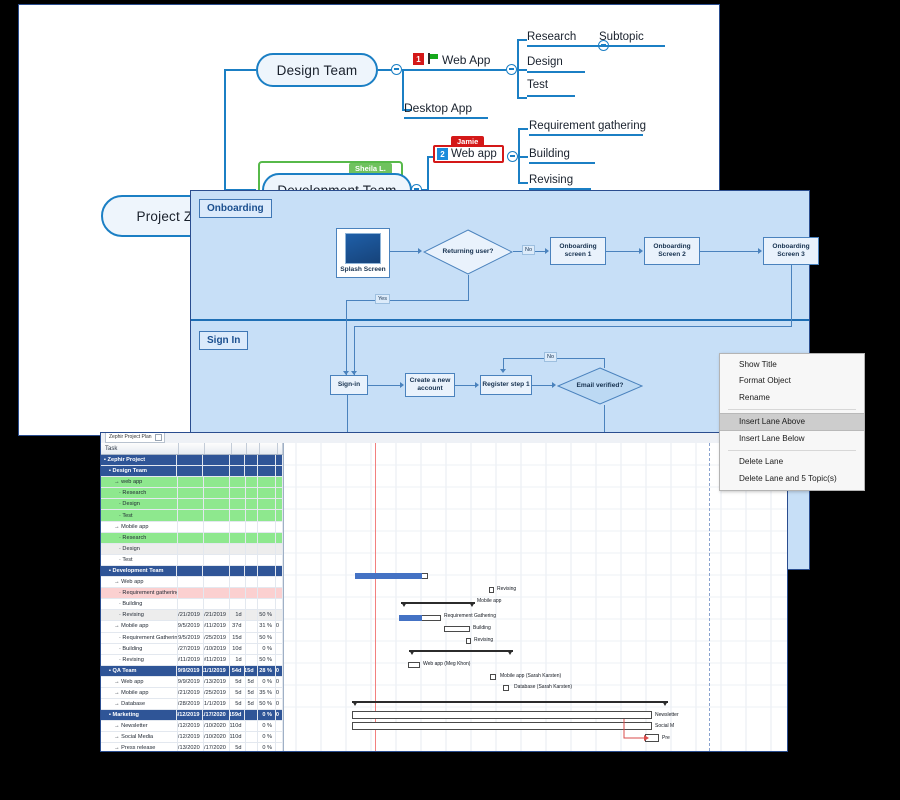 The width and height of the screenshot is (900, 800). What do you see at coordinates (792, 365) in the screenshot?
I see `menu-item-show-title: Show Title` at bounding box center [792, 365].